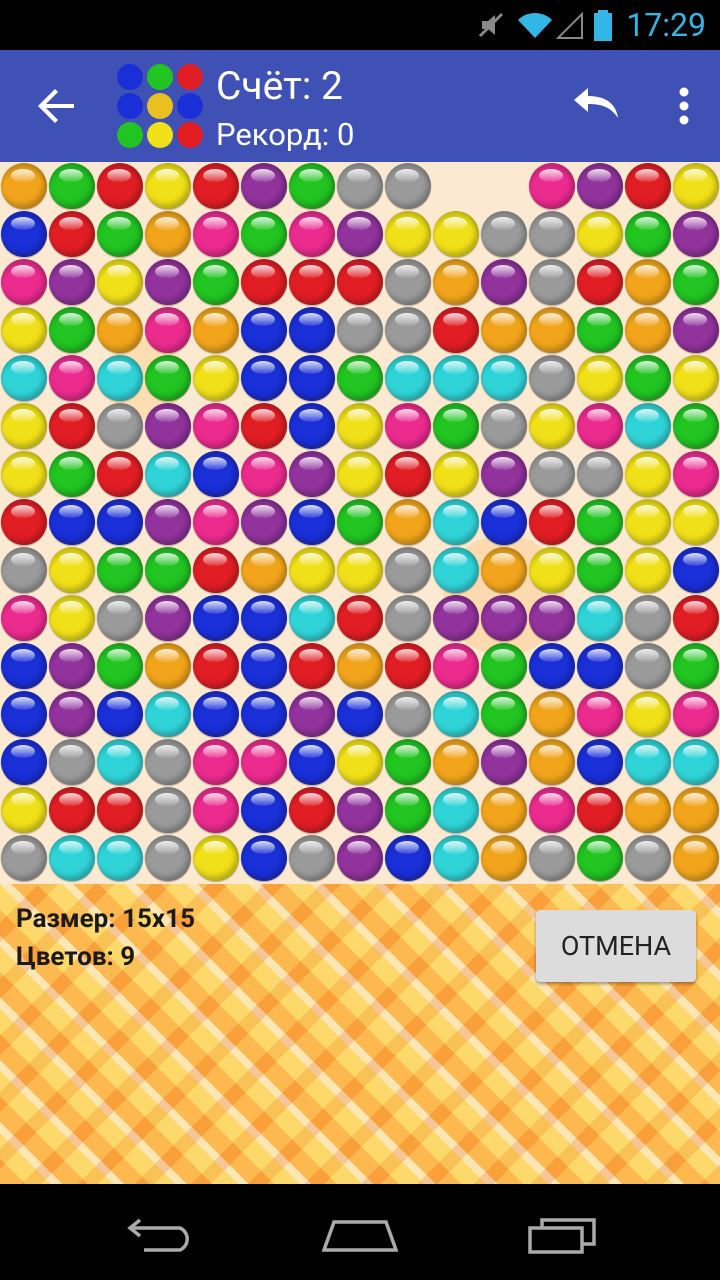 The height and width of the screenshot is (1280, 720). What do you see at coordinates (600, 106) in the screenshot?
I see `undo-icon` at bounding box center [600, 106].